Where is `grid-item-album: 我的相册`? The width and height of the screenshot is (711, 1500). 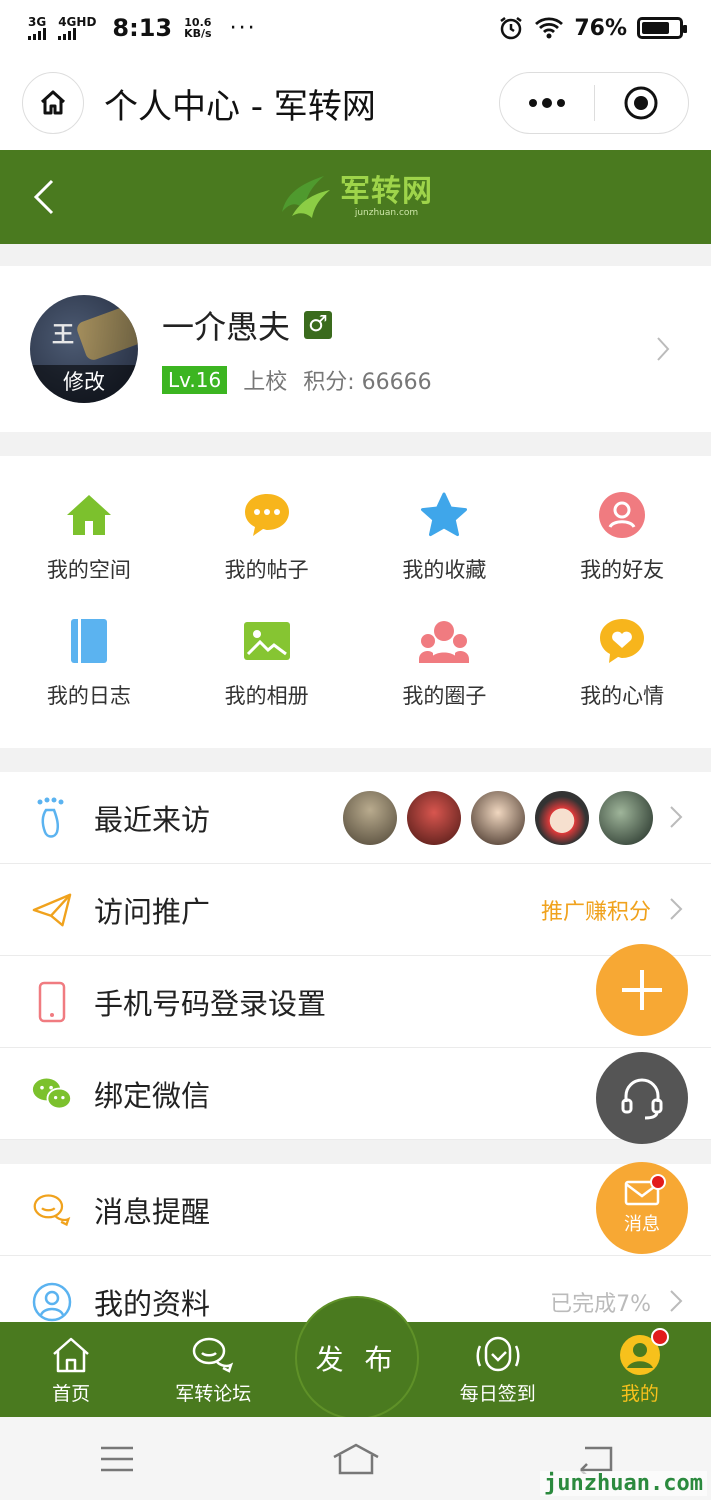
grid-item-album: 我的相册 is located at coordinates (267, 679).